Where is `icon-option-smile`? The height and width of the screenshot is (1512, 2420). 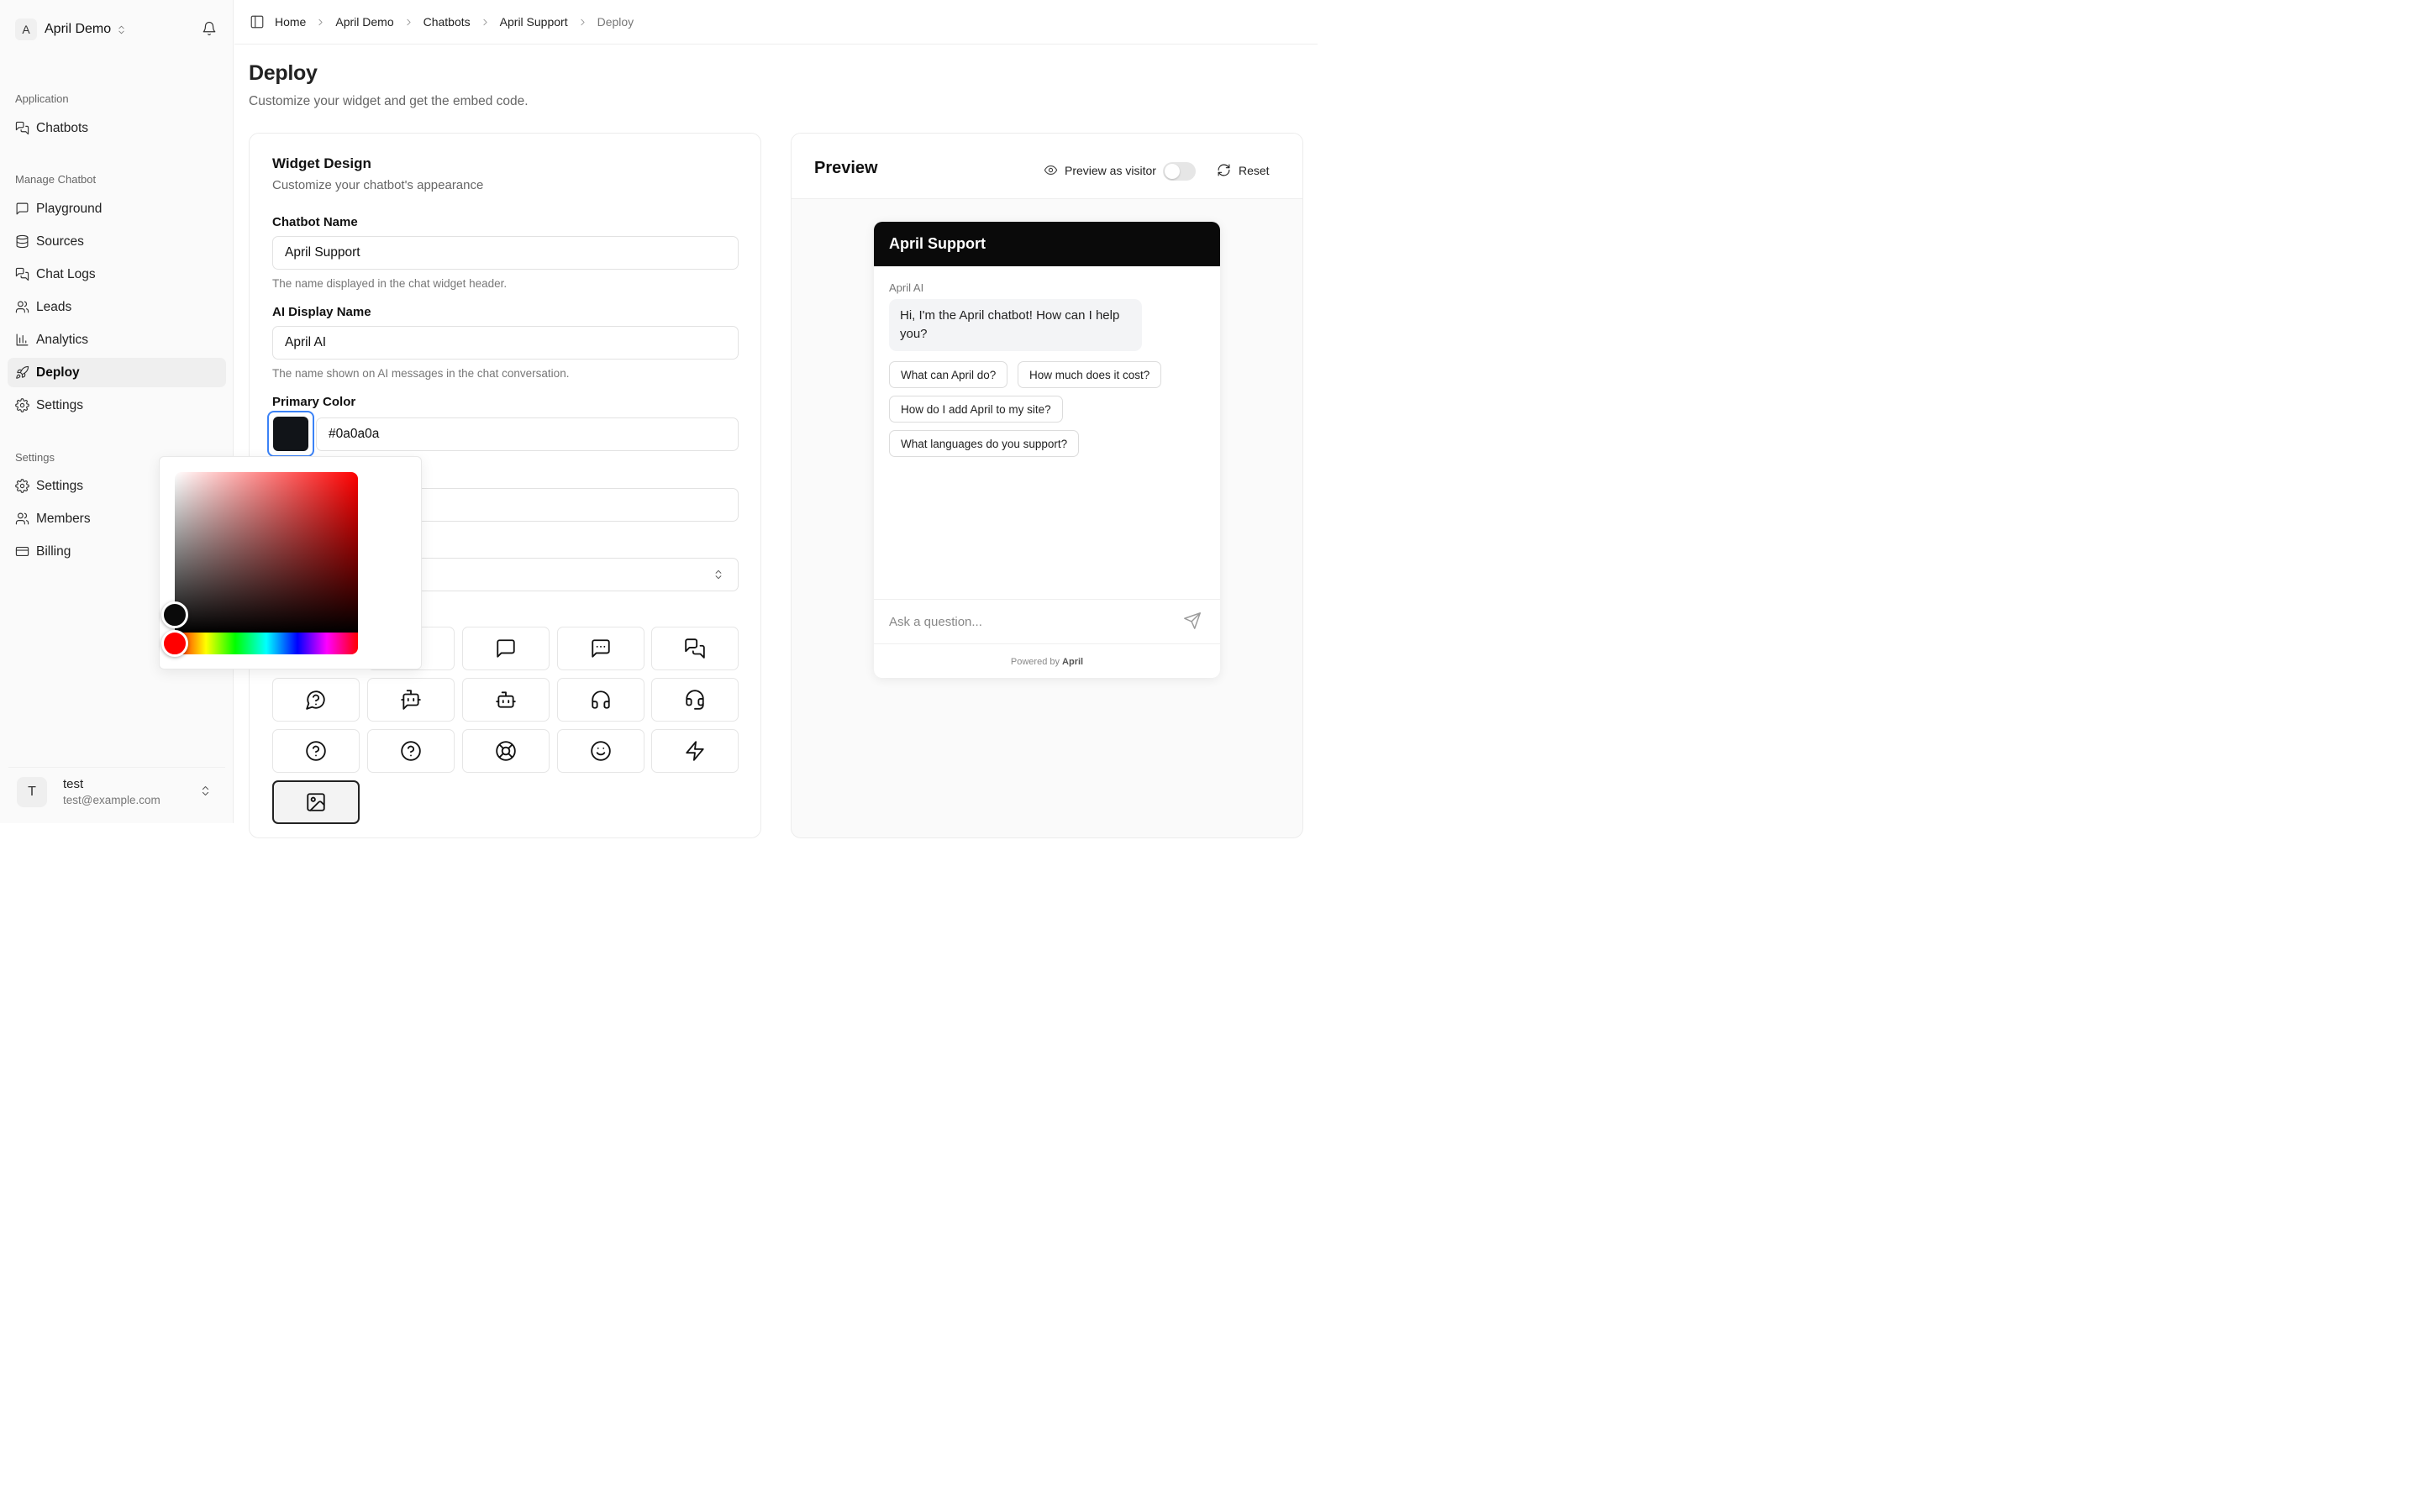 icon-option-smile is located at coordinates (600, 751).